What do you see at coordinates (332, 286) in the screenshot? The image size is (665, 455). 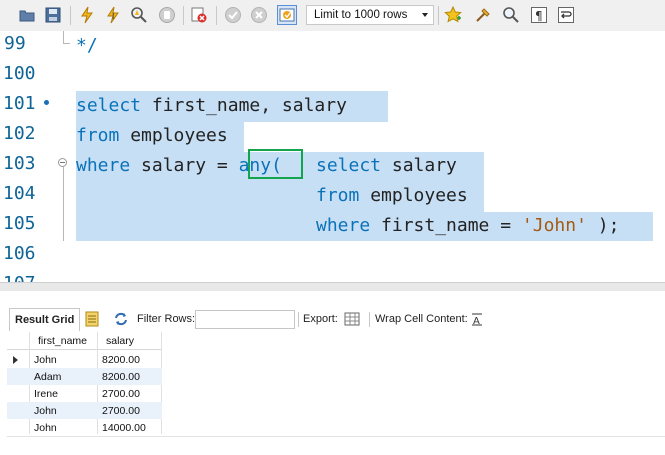 I see `editor-horizontal-scrollbar` at bounding box center [332, 286].